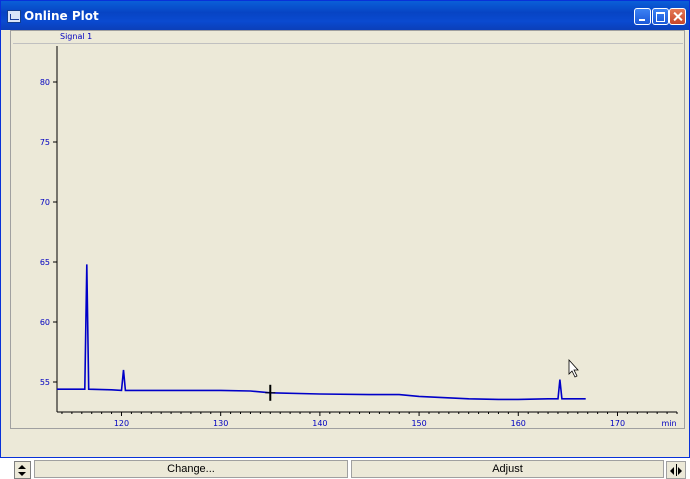  I want to click on x-tick-label: 160, so click(518, 423).